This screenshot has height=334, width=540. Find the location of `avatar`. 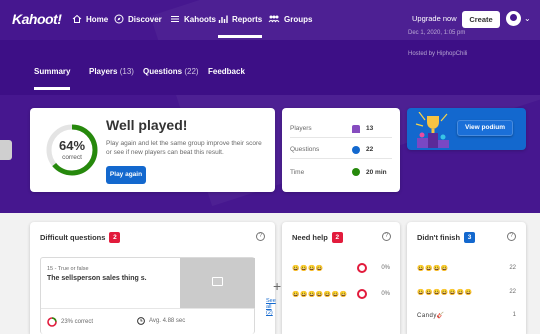

avatar is located at coordinates (513, 18).